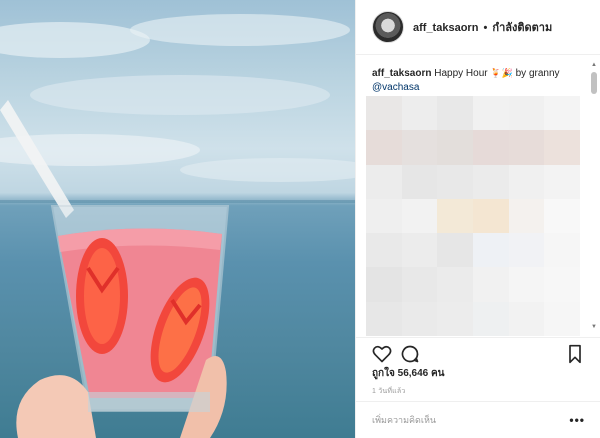 The width and height of the screenshot is (600, 438). Describe the element at coordinates (594, 328) in the screenshot. I see `scroll-down-icon: ▼` at that location.